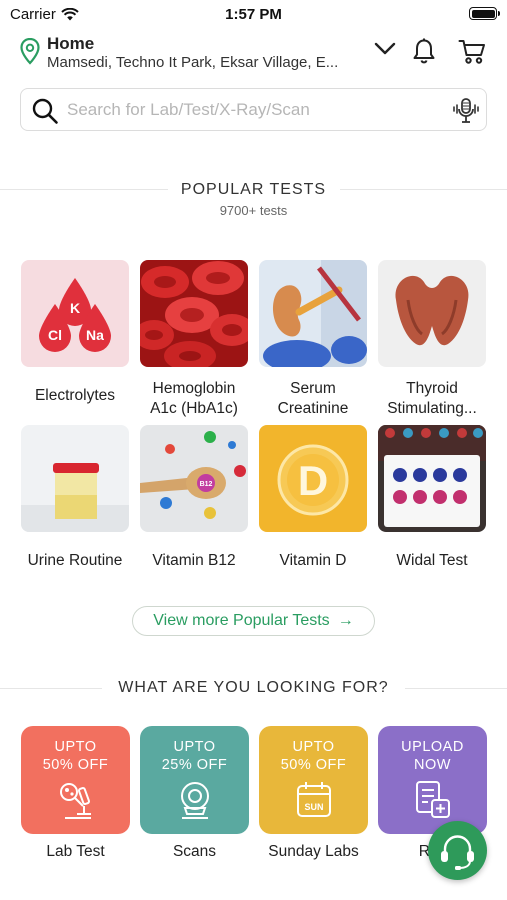 This screenshot has height=900, width=507. What do you see at coordinates (253, 210) in the screenshot?
I see `popular-tests-count: 9700+ tests` at bounding box center [253, 210].